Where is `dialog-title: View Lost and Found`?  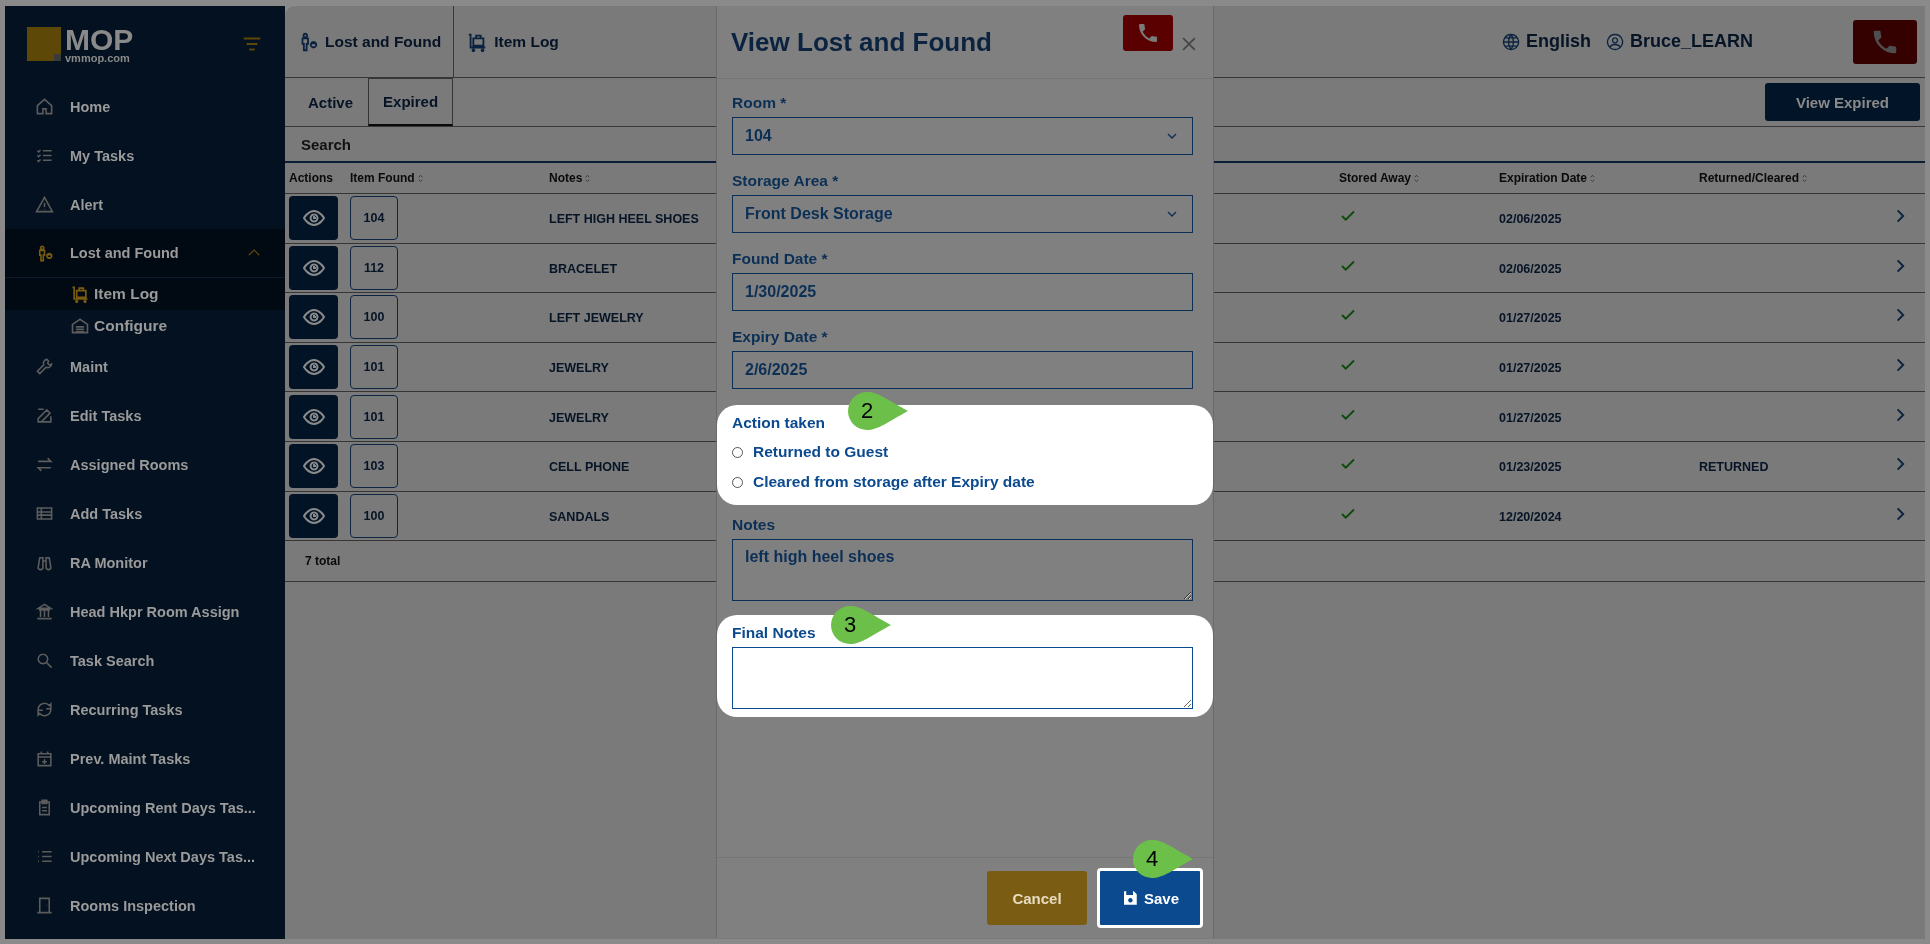 dialog-title: View Lost and Found is located at coordinates (862, 42).